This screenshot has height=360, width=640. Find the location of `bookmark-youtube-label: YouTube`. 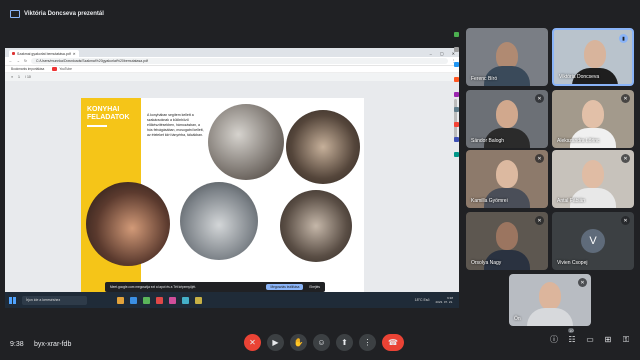

bookmark-youtube-label: YouTube is located at coordinates (65, 69).